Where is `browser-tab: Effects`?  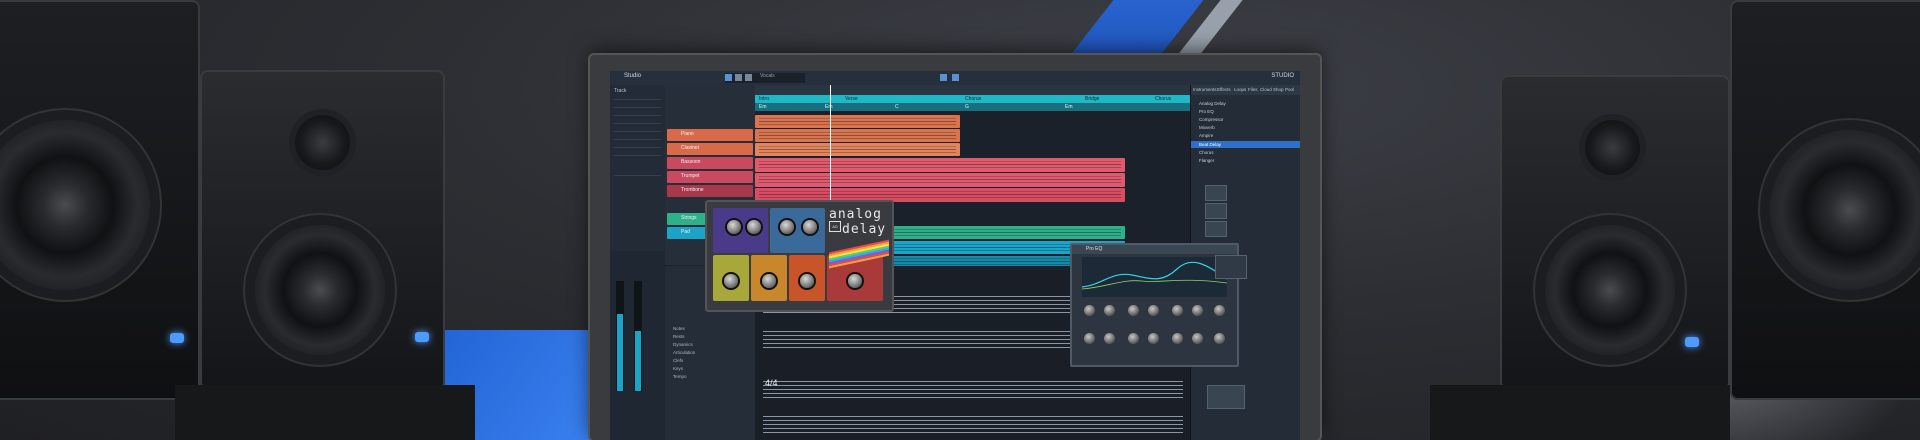 browser-tab: Effects is located at coordinates (1224, 89).